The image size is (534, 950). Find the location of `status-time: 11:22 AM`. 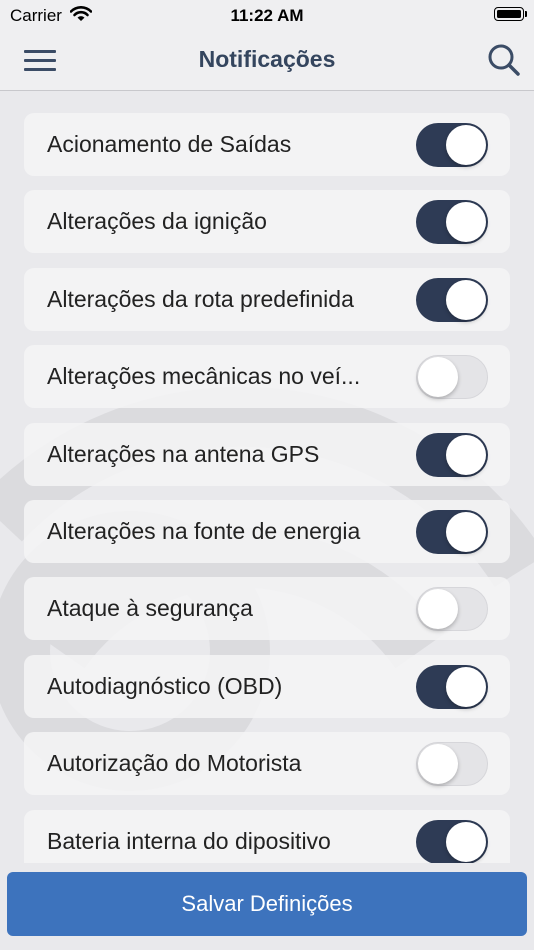

status-time: 11:22 AM is located at coordinates (267, 15).